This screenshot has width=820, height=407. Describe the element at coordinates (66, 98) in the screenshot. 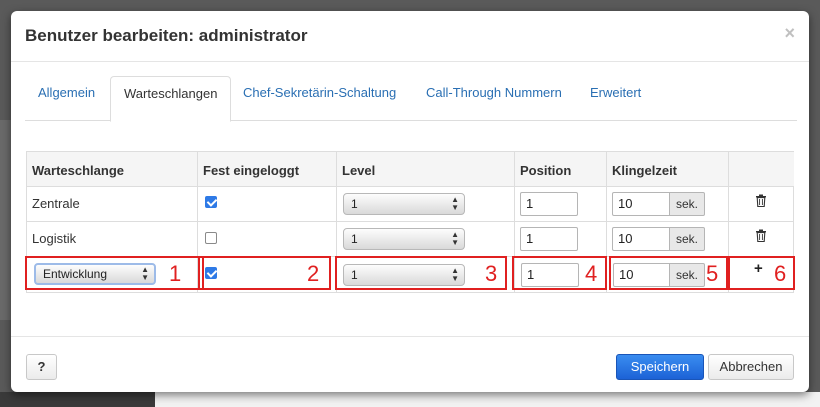

I see `tab-allgemein: Allgemein` at that location.